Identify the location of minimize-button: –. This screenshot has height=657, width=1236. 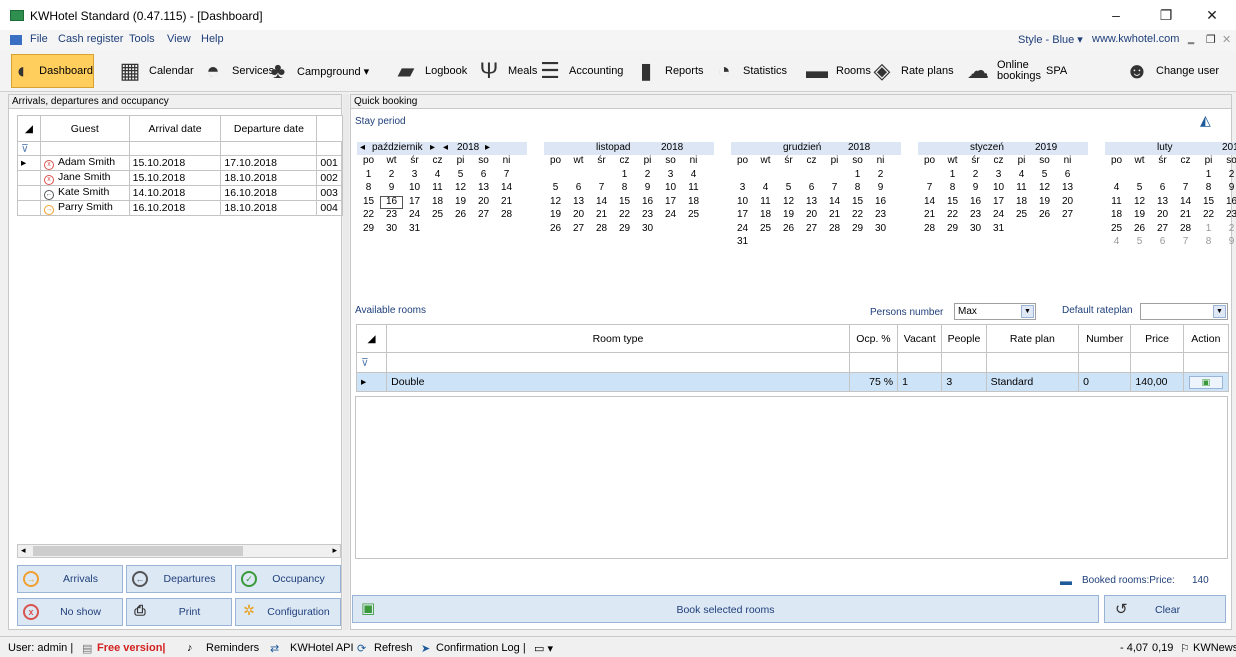
(1116, 15).